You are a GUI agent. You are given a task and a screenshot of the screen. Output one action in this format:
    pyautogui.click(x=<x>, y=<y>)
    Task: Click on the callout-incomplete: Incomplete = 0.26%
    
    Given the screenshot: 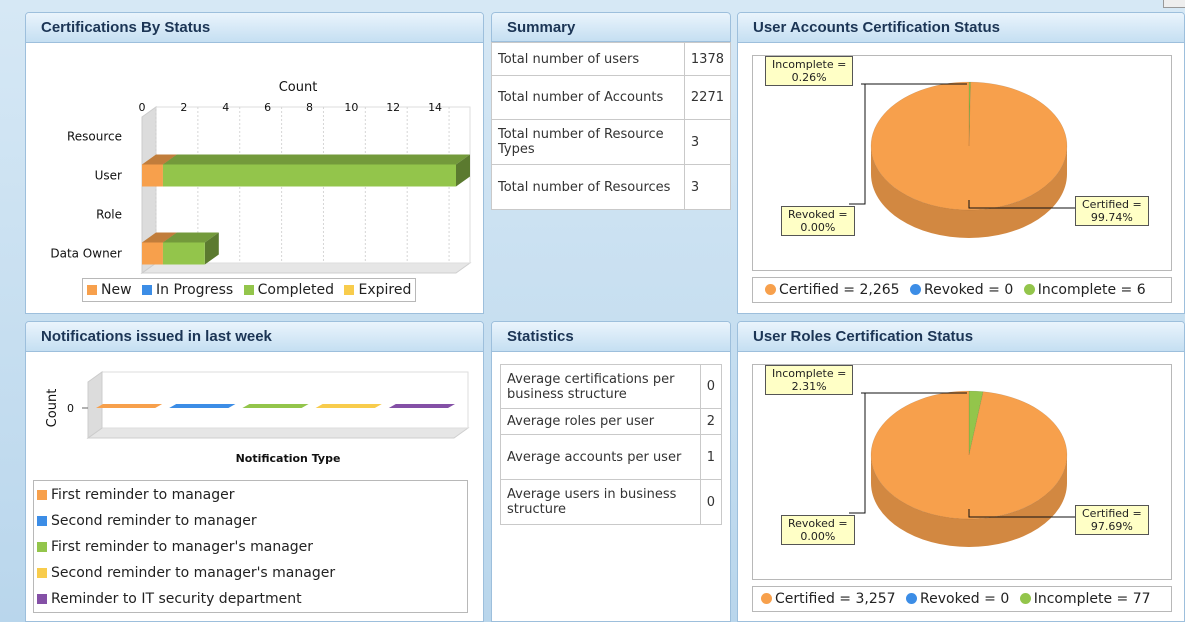 What is the action you would take?
    pyautogui.click(x=809, y=71)
    